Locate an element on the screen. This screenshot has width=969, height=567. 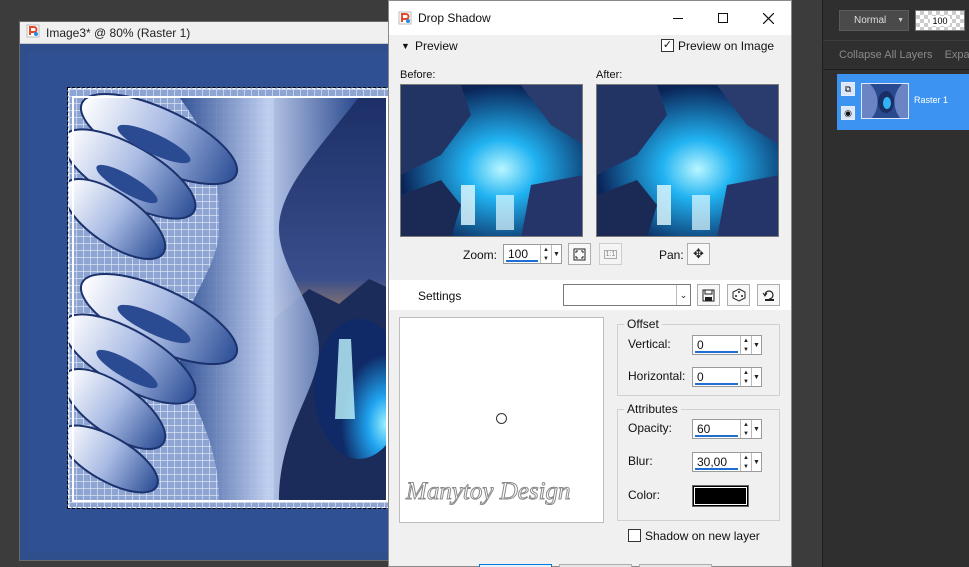
horizontal-dropdown-icon: ▼ is located at coordinates (756, 377).